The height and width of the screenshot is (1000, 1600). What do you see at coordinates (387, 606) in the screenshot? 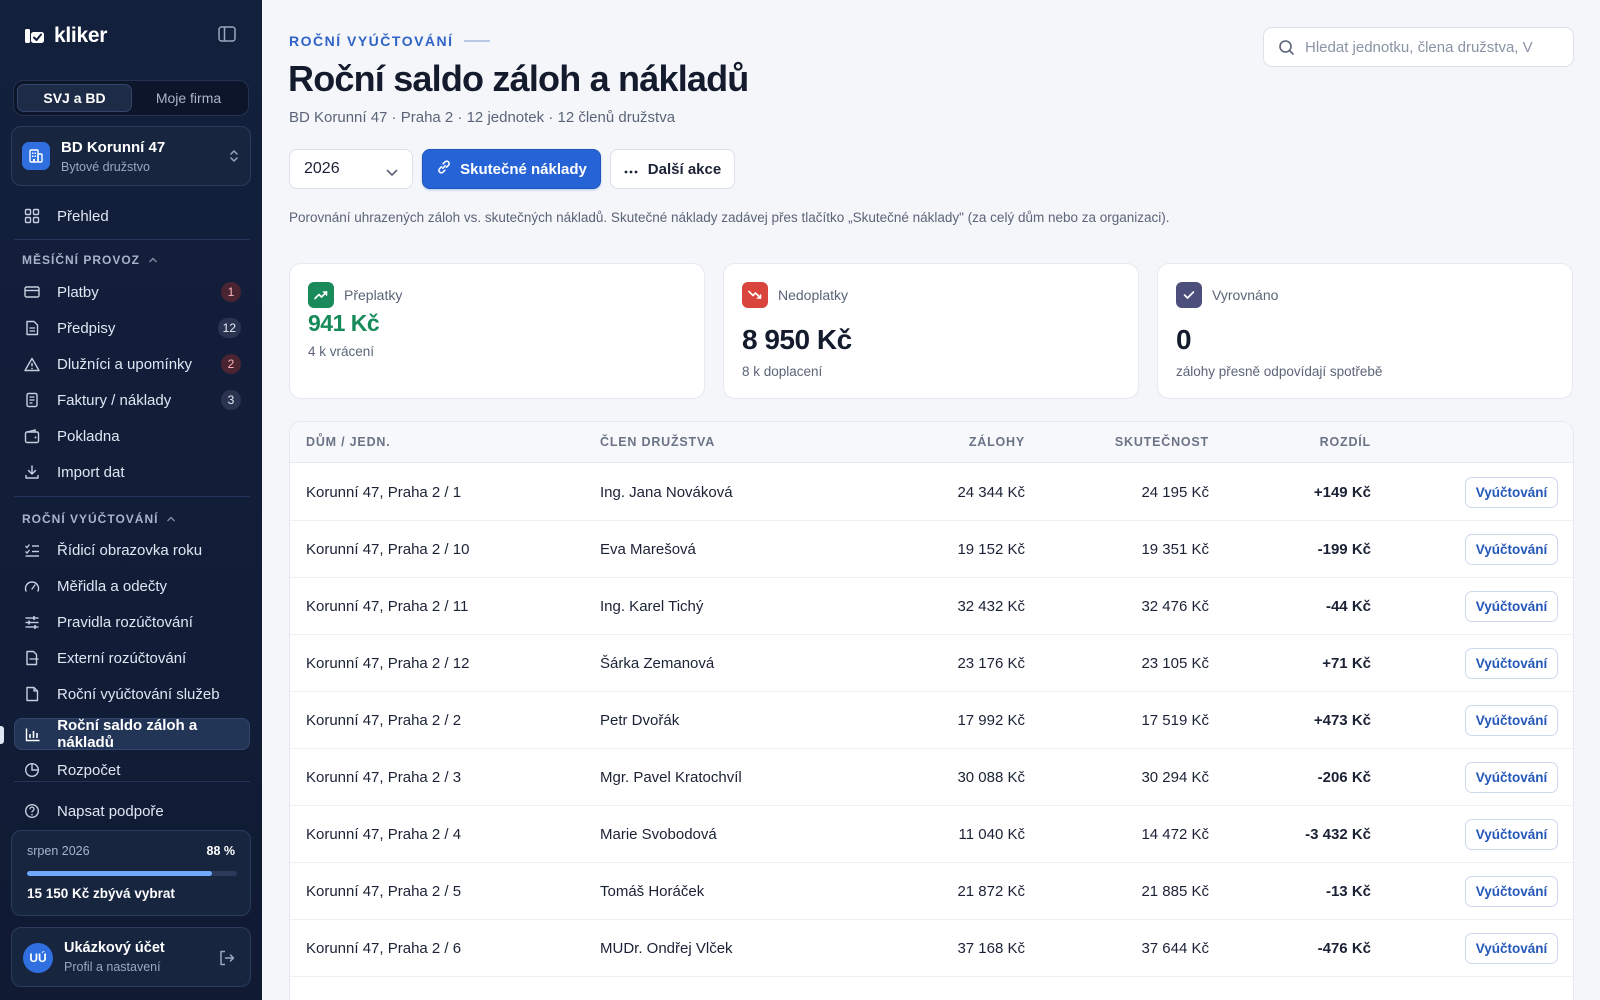
I see `cell-unit: Korunní 47, Praha 2 / 11` at bounding box center [387, 606].